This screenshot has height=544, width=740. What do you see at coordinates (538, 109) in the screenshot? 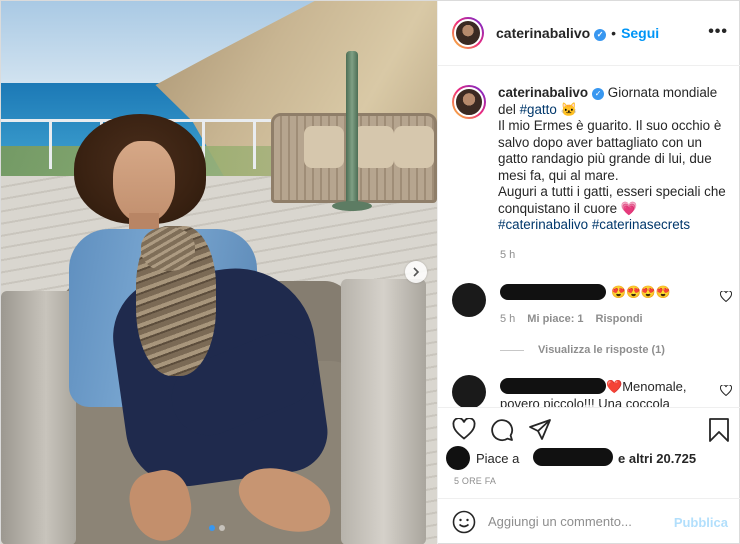
I see `hashtag-link: #gatto` at bounding box center [538, 109].